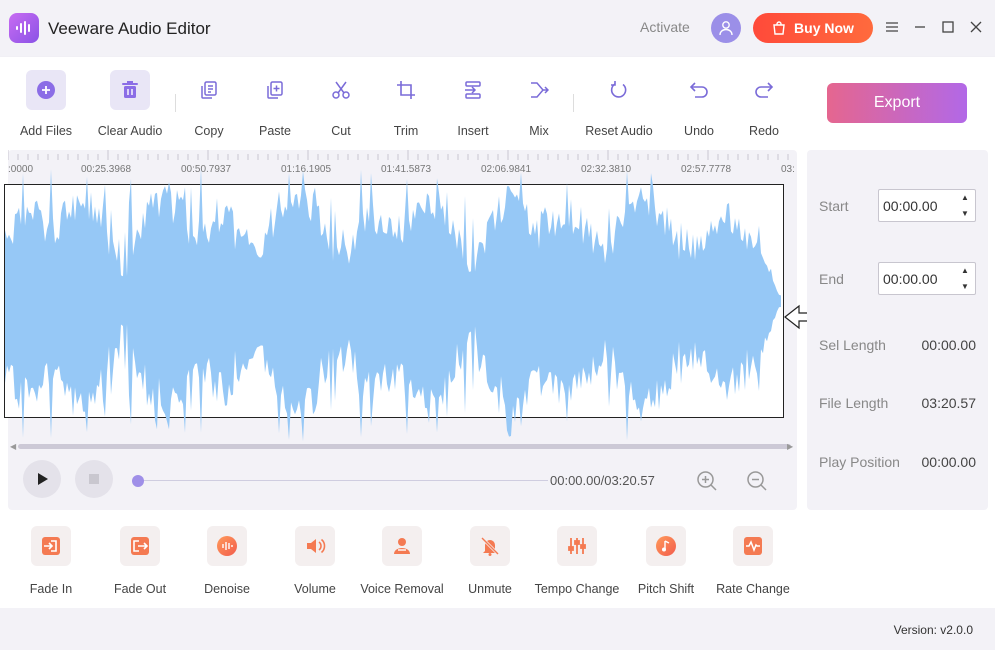 The height and width of the screenshot is (657, 995). What do you see at coordinates (341, 90) in the screenshot?
I see `scissors-icon` at bounding box center [341, 90].